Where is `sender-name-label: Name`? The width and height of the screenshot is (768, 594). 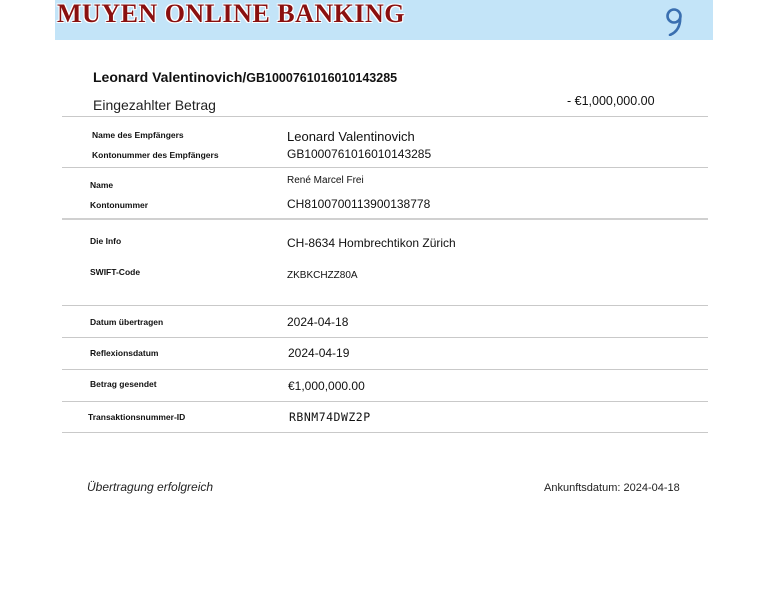 sender-name-label: Name is located at coordinates (102, 185).